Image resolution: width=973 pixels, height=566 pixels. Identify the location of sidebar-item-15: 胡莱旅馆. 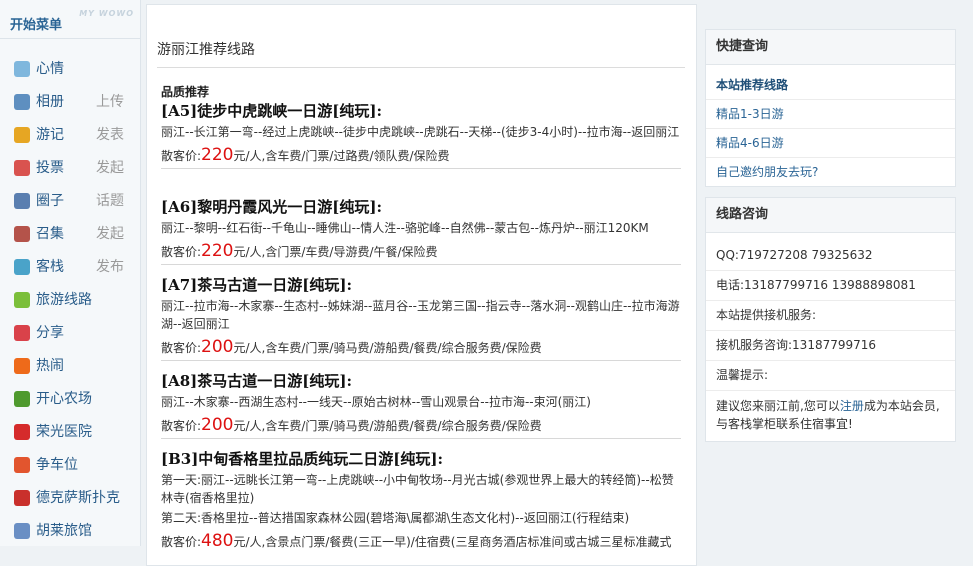
(70, 531).